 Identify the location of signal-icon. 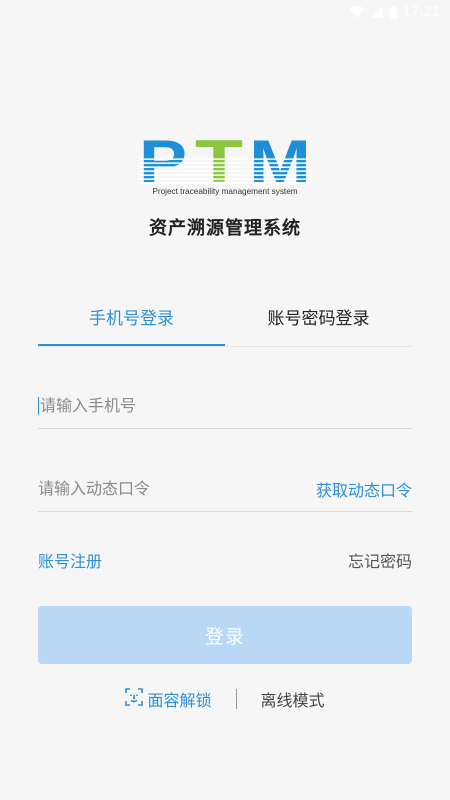
(376, 12).